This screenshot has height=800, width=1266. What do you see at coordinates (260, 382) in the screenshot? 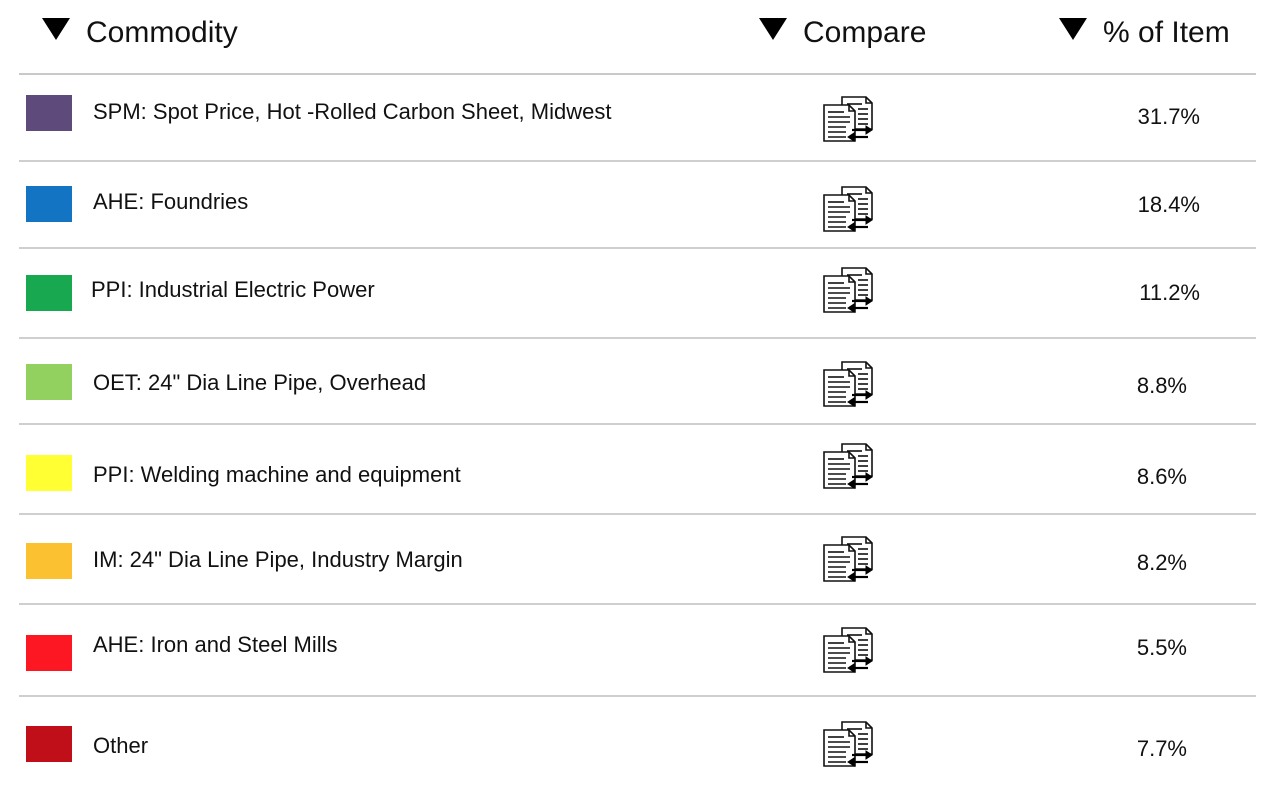
I see `commodity-label: OET: 24" Dia Line Pipe, Overhead` at bounding box center [260, 382].